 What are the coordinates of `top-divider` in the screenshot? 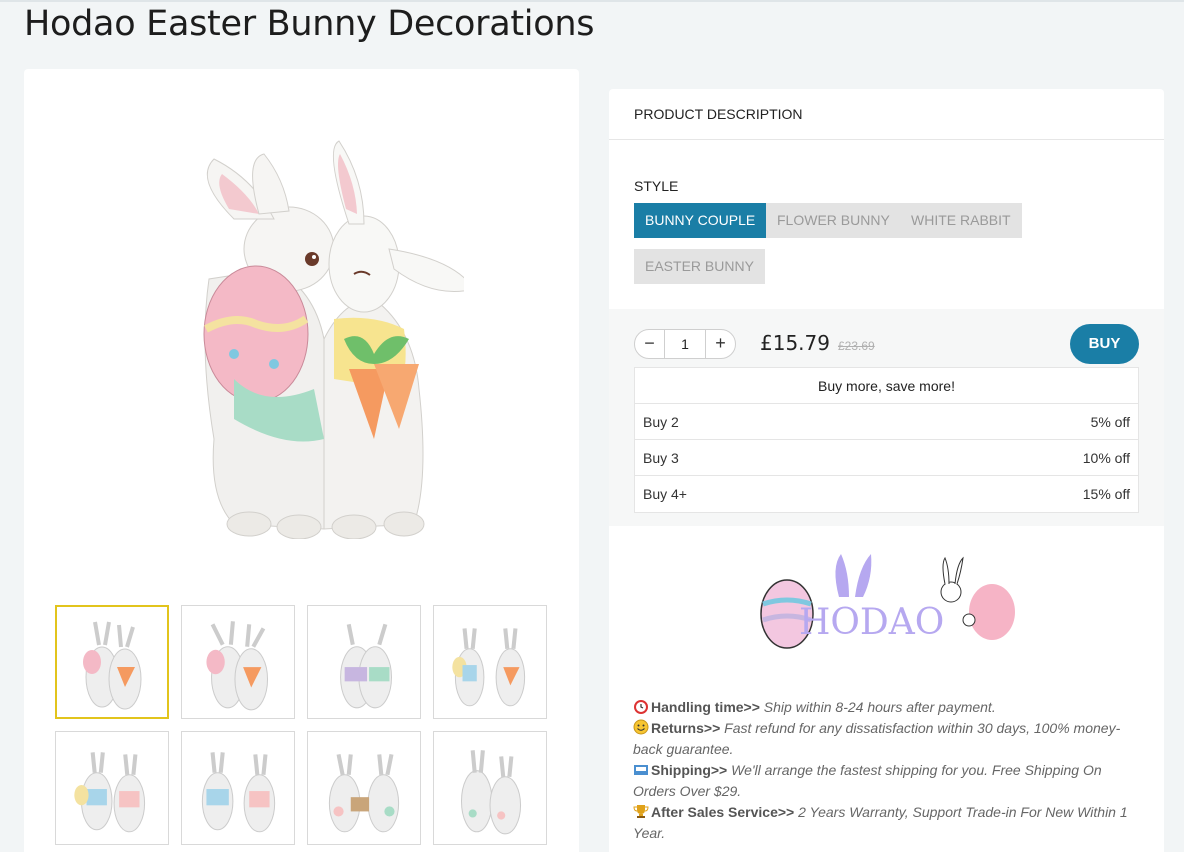 It's located at (592, 1).